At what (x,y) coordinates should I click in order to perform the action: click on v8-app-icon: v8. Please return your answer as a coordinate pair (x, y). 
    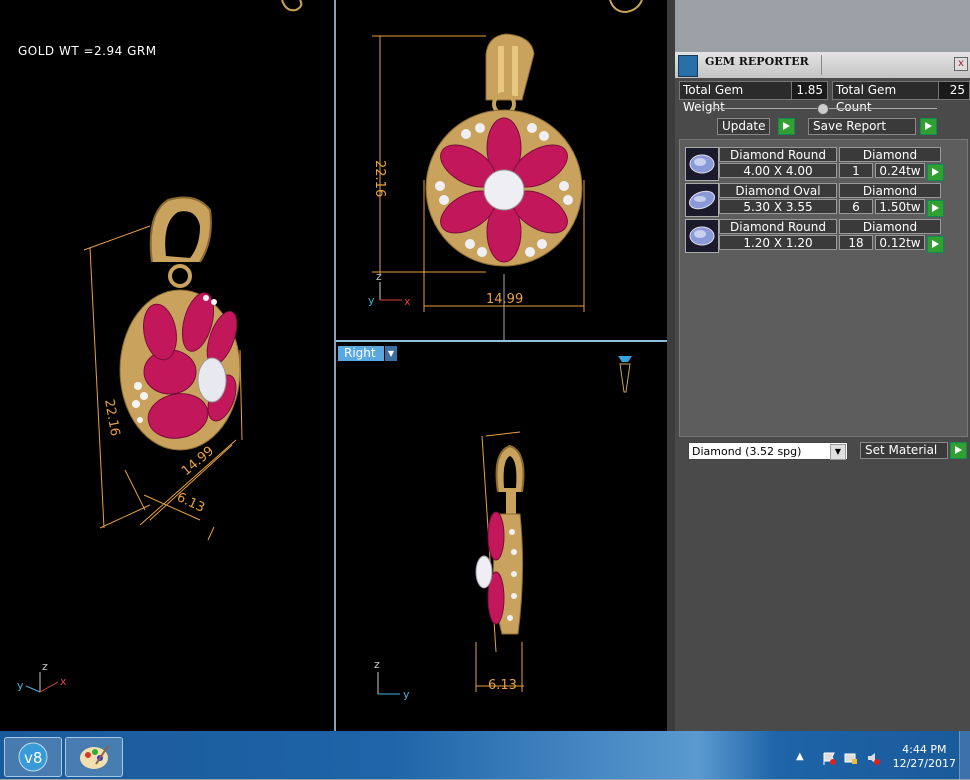
    Looking at the image, I should click on (33, 757).